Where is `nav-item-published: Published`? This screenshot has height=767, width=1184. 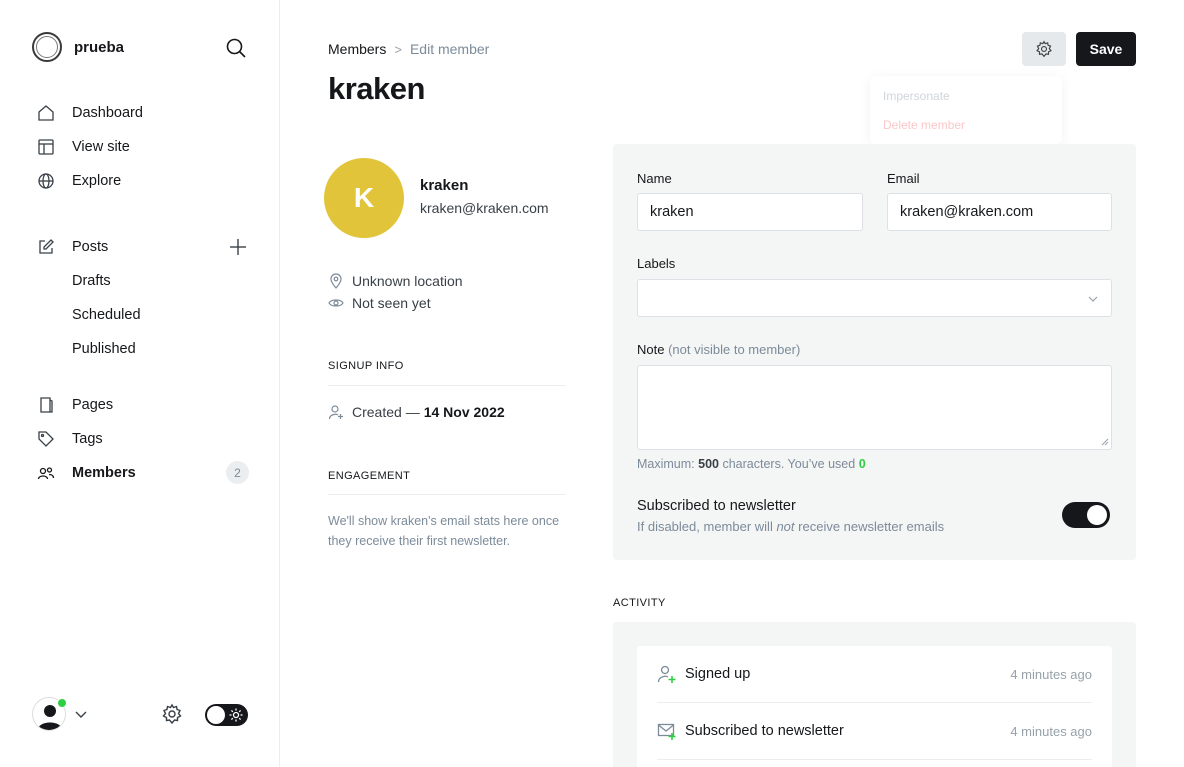
nav-item-published: Published is located at coordinates (88, 349).